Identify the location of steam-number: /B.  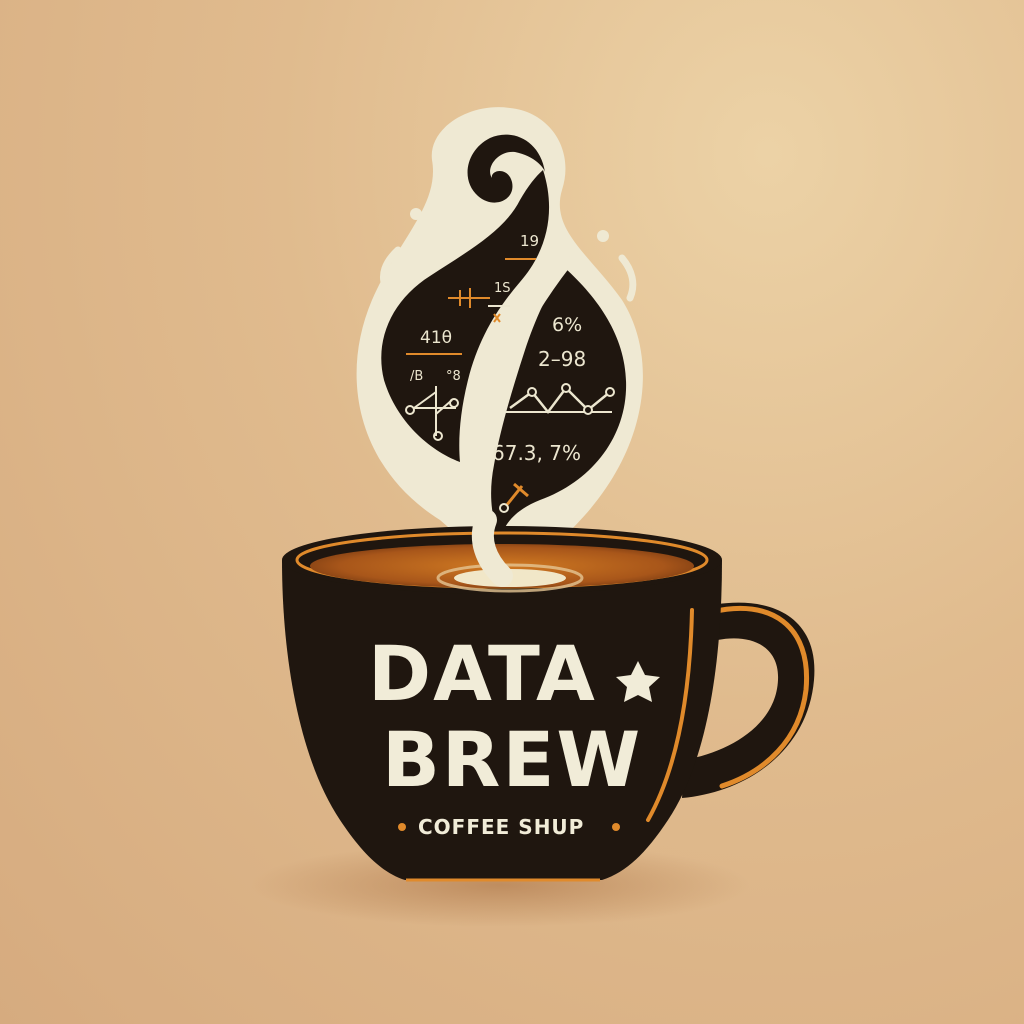
(416, 376).